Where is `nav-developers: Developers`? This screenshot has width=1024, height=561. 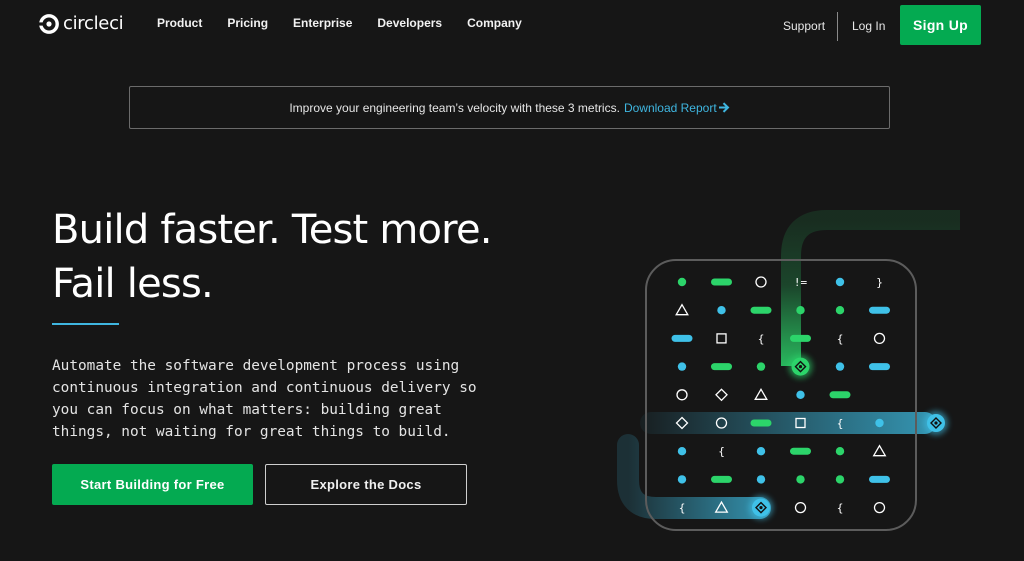
nav-developers: Developers is located at coordinates (409, 23).